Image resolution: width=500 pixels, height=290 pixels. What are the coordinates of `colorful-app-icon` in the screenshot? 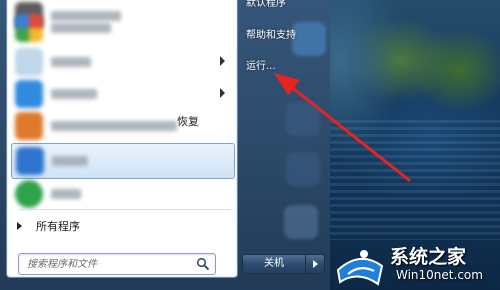 It's located at (29, 28).